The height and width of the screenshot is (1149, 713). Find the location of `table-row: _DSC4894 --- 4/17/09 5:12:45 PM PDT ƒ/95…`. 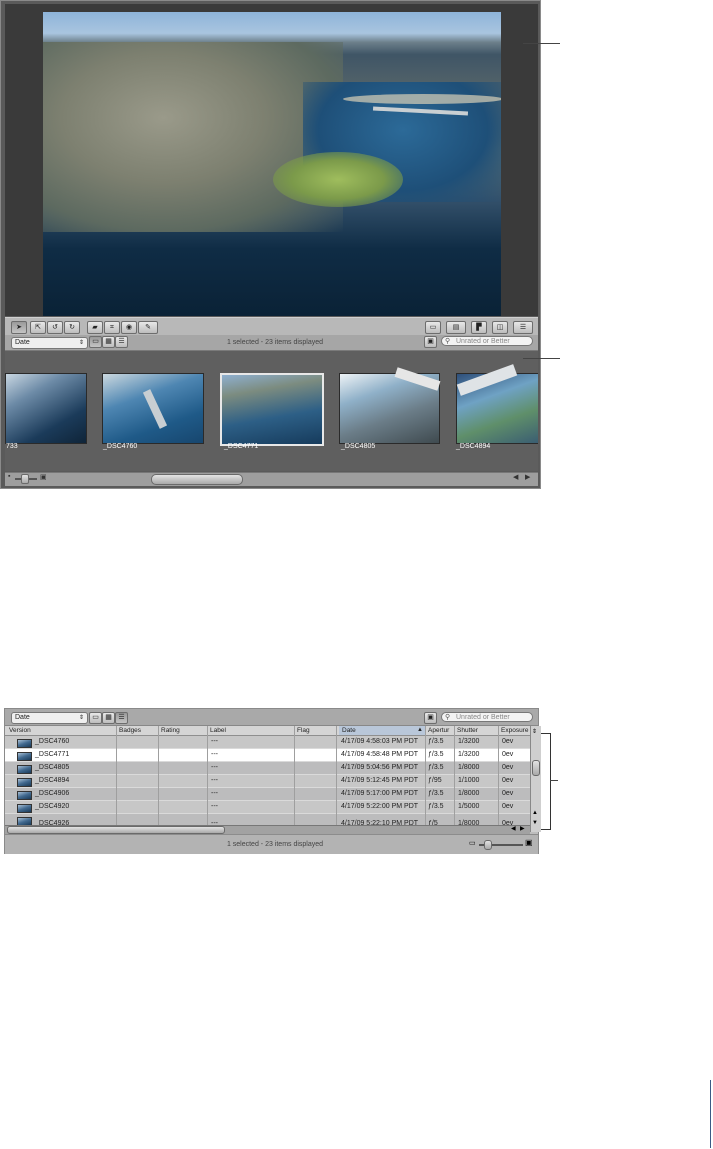

table-row: _DSC4894 --- 4/17/09 5:12:45 PM PDT ƒ/95… is located at coordinates (267, 781).